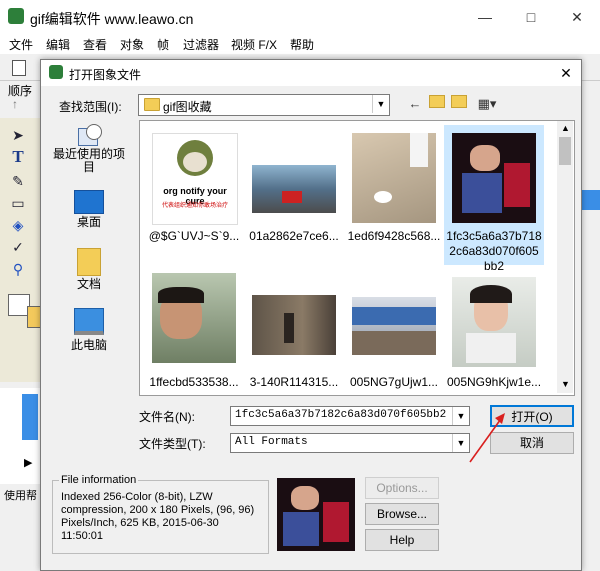  I want to click on status-text: 使用帮, so click(20, 496).